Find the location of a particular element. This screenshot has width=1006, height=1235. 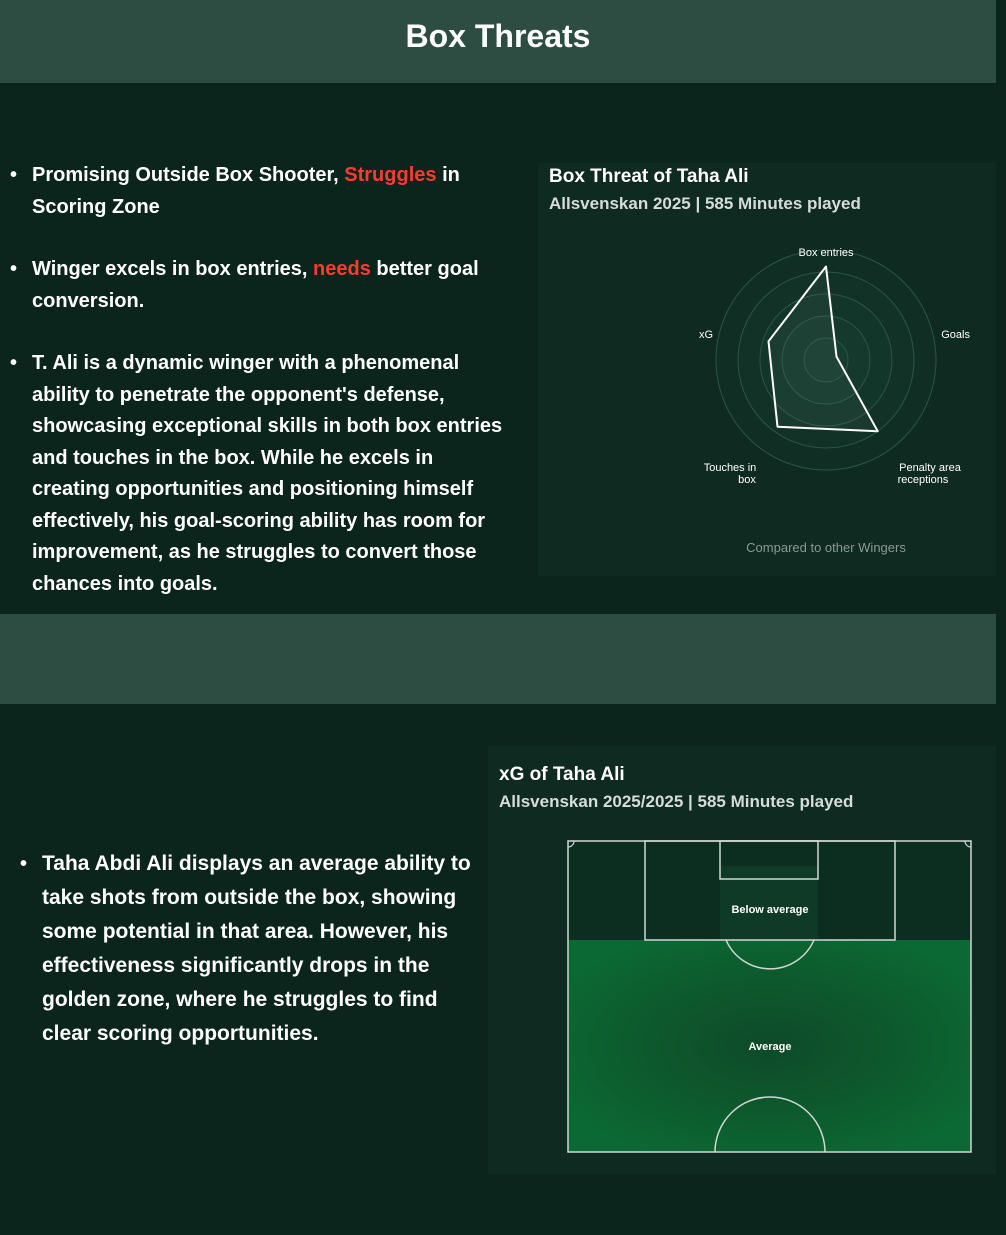

page-title: Box Threats is located at coordinates (498, 36).